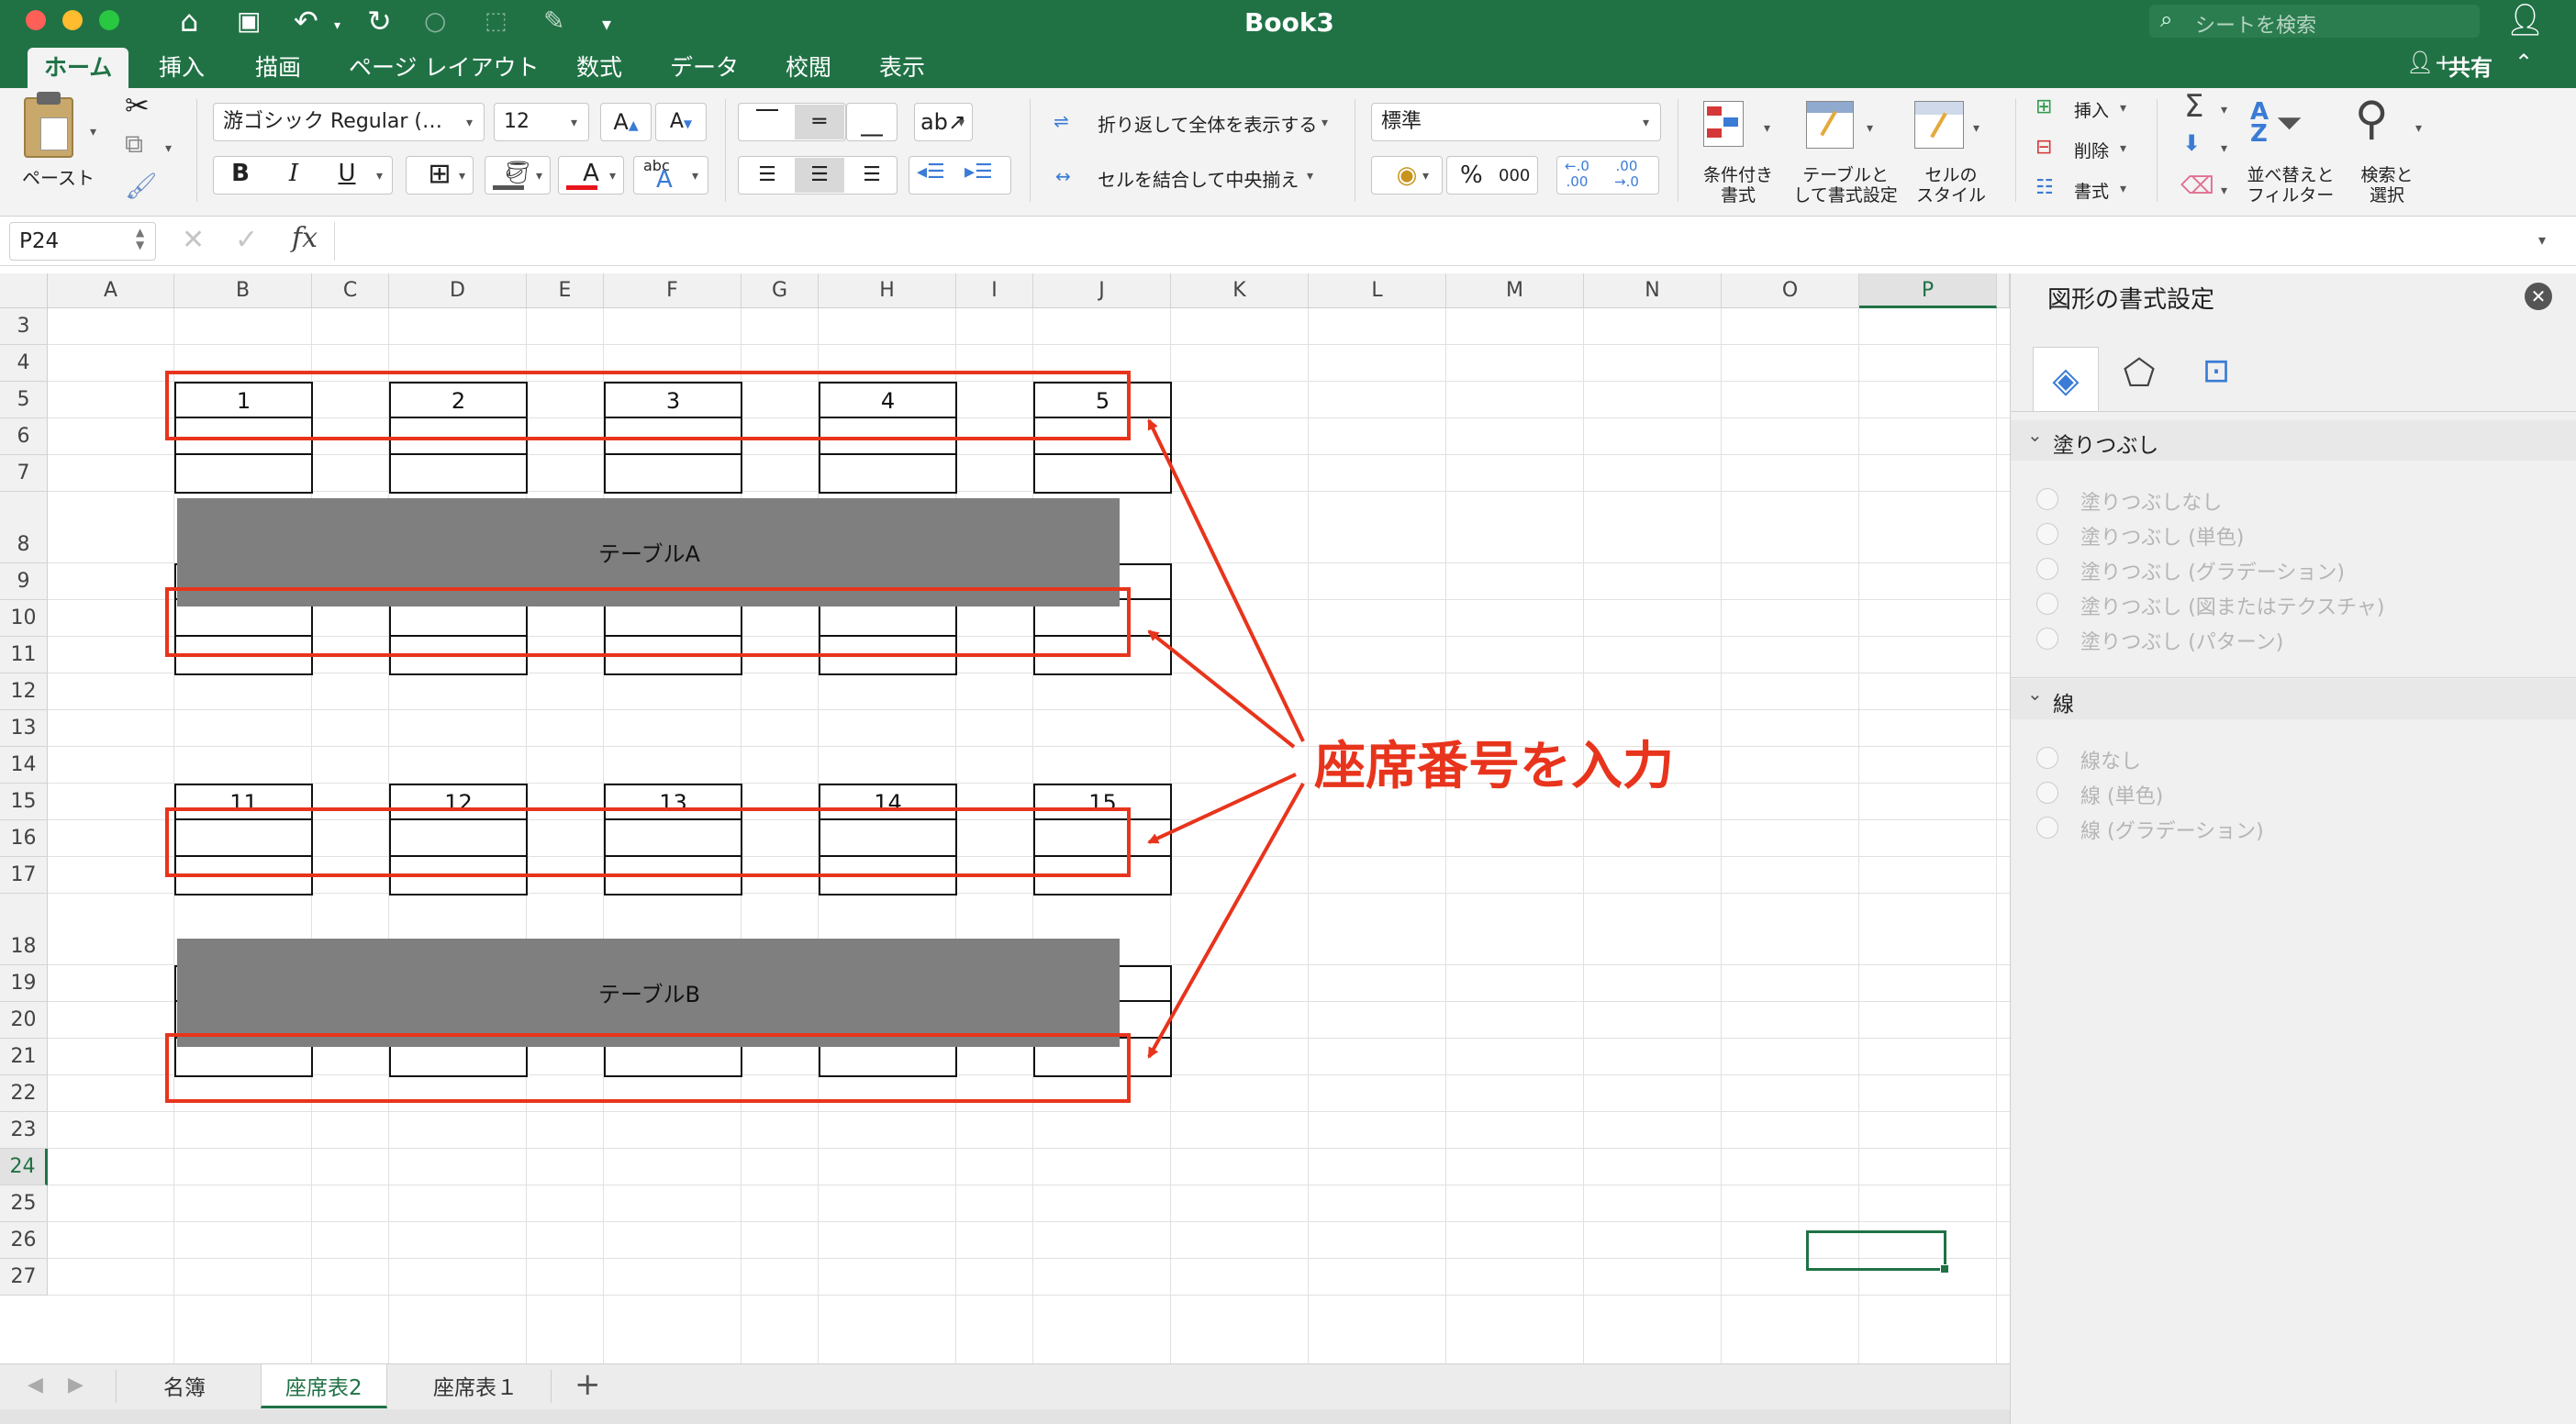  Describe the element at coordinates (2524, 62) in the screenshot. I see `collapse-ribbon-icon: ⌃` at that location.